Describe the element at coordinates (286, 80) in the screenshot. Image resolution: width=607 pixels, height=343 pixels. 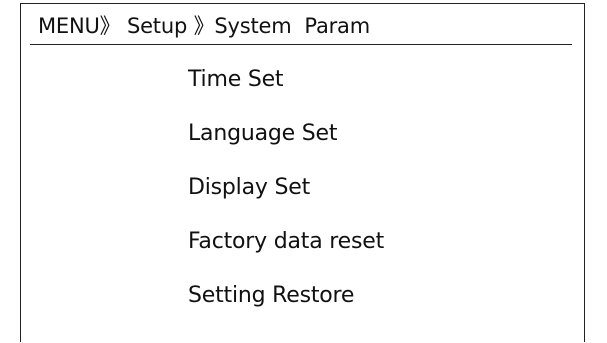
I see `menu-item-time-set: Time Set` at that location.